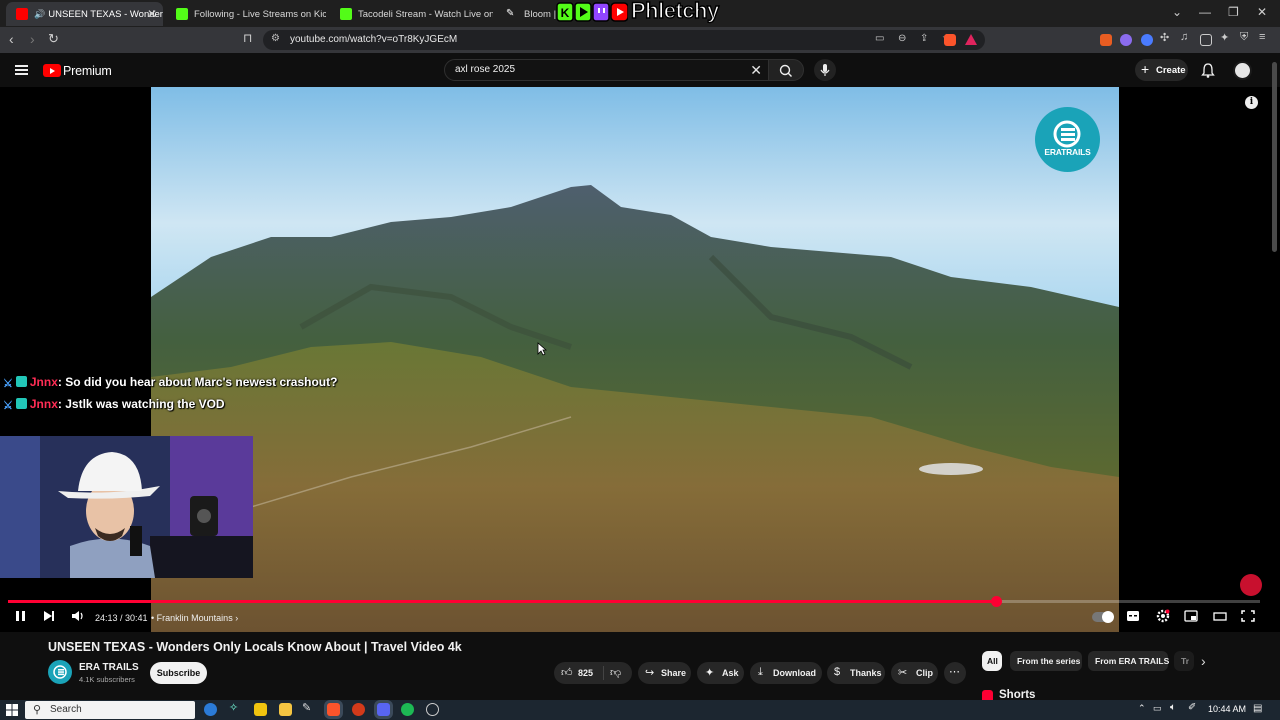  Describe the element at coordinates (1132, 661) in the screenshot. I see `chip-label: From ERA TRAILS` at that location.